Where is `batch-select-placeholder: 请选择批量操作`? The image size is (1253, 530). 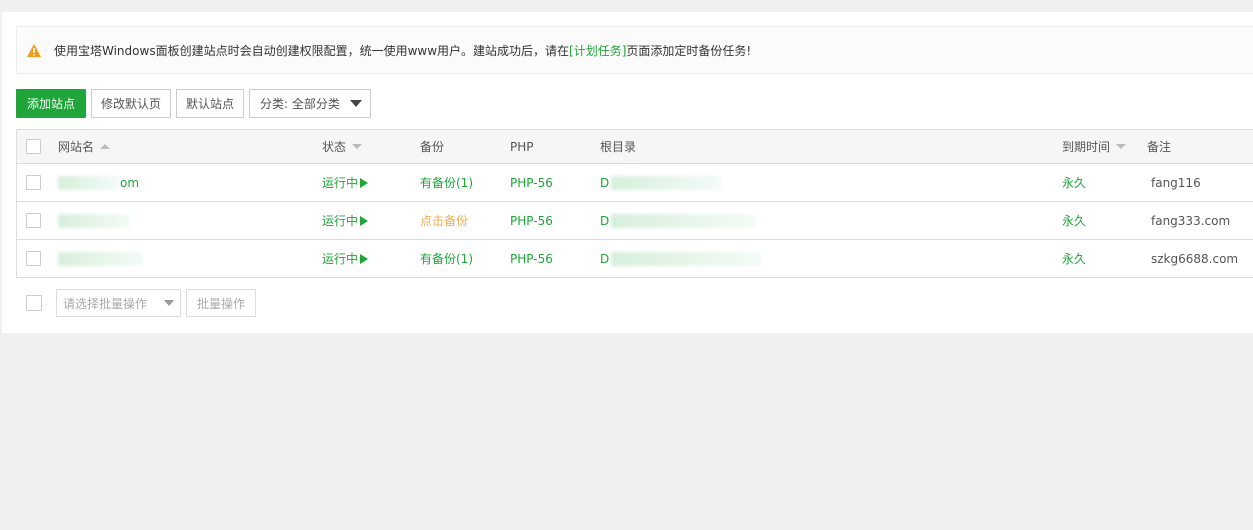
batch-select-placeholder: 请选择批量操作 is located at coordinates (105, 303).